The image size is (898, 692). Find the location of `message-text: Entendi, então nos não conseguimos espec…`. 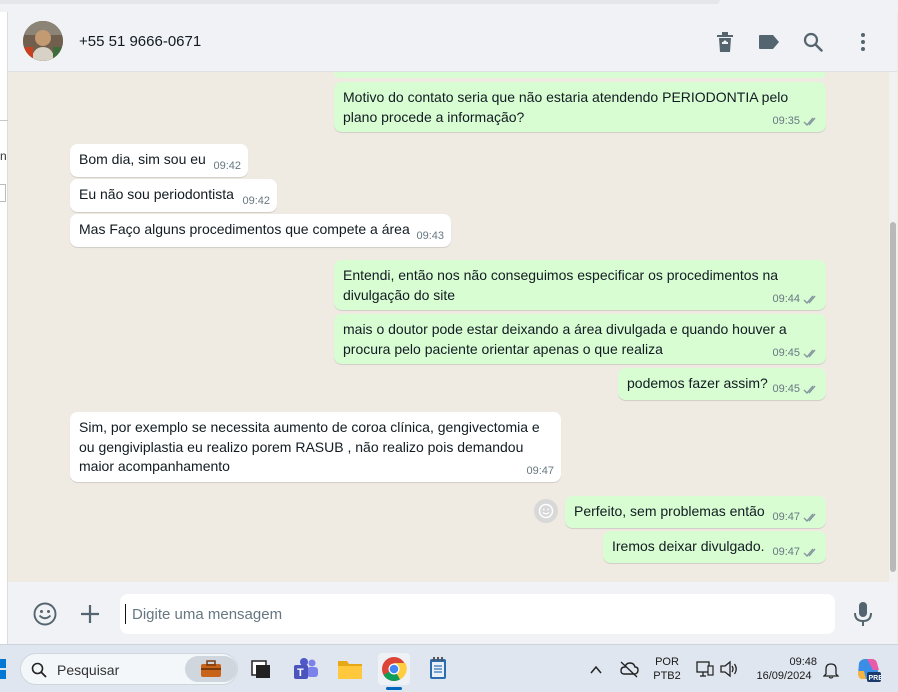

message-text: Entendi, então nos não conseguimos espec… is located at coordinates (561, 285).